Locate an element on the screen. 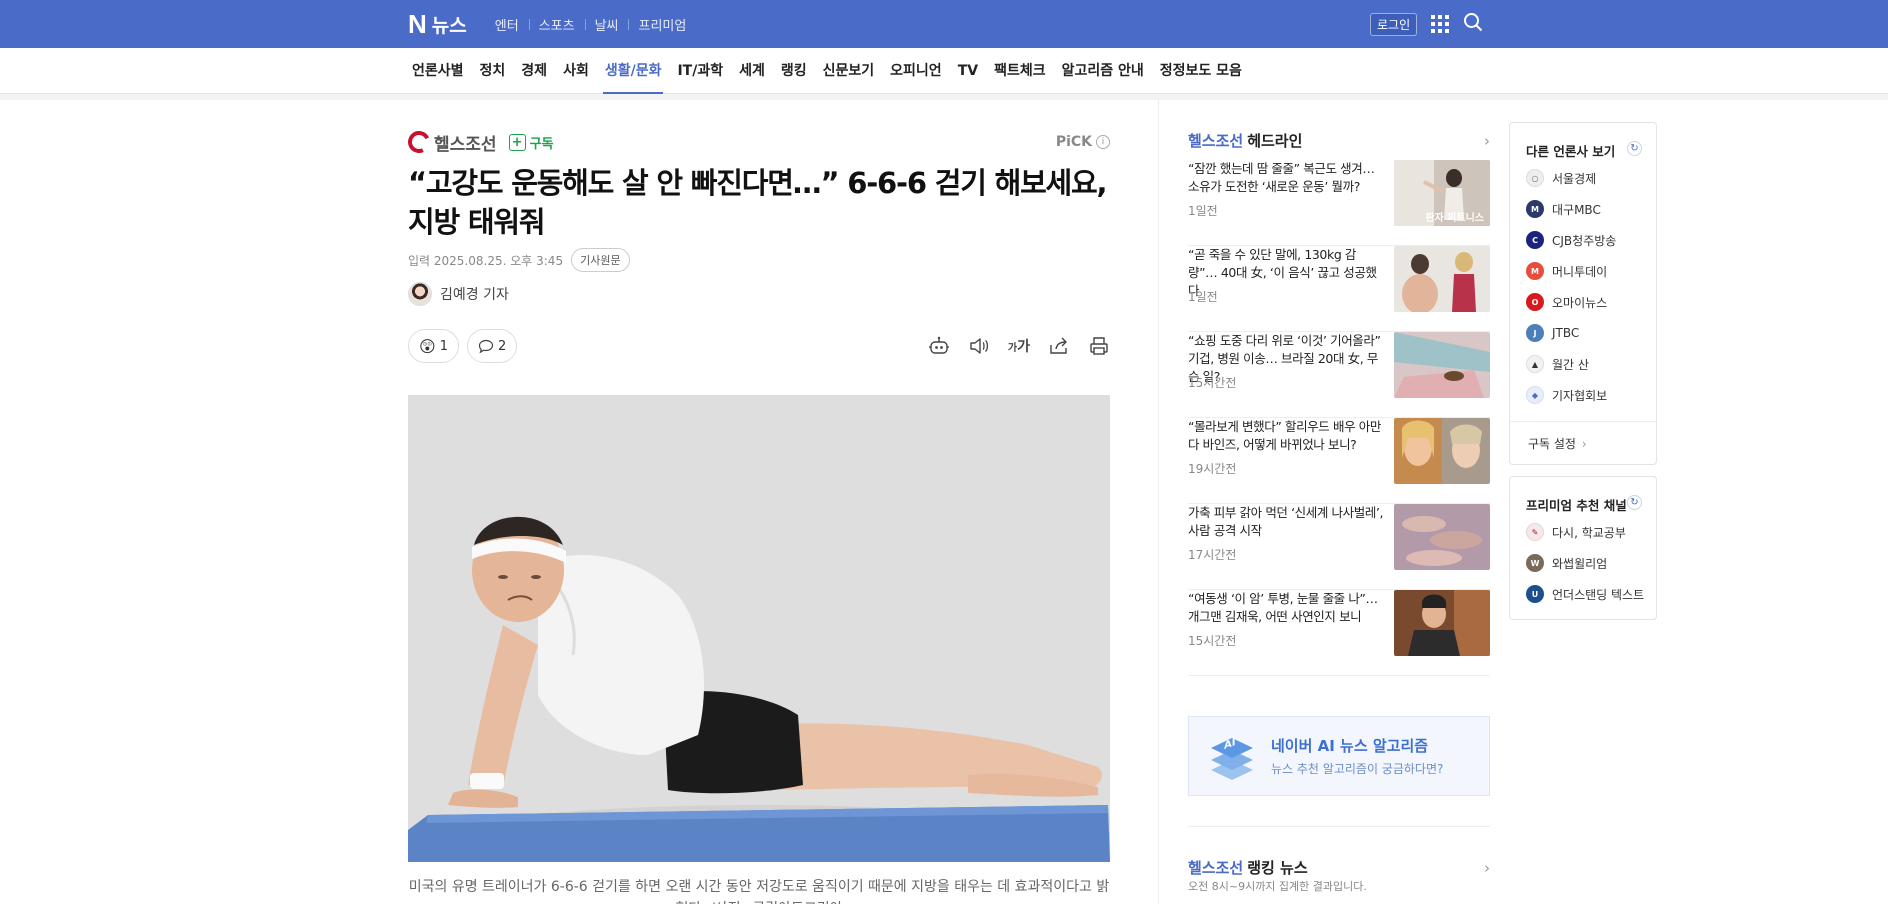 Image resolution: width=1888 pixels, height=904 pixels. headline-item-thumbnail: 판자 피트니스 is located at coordinates (1442, 193).